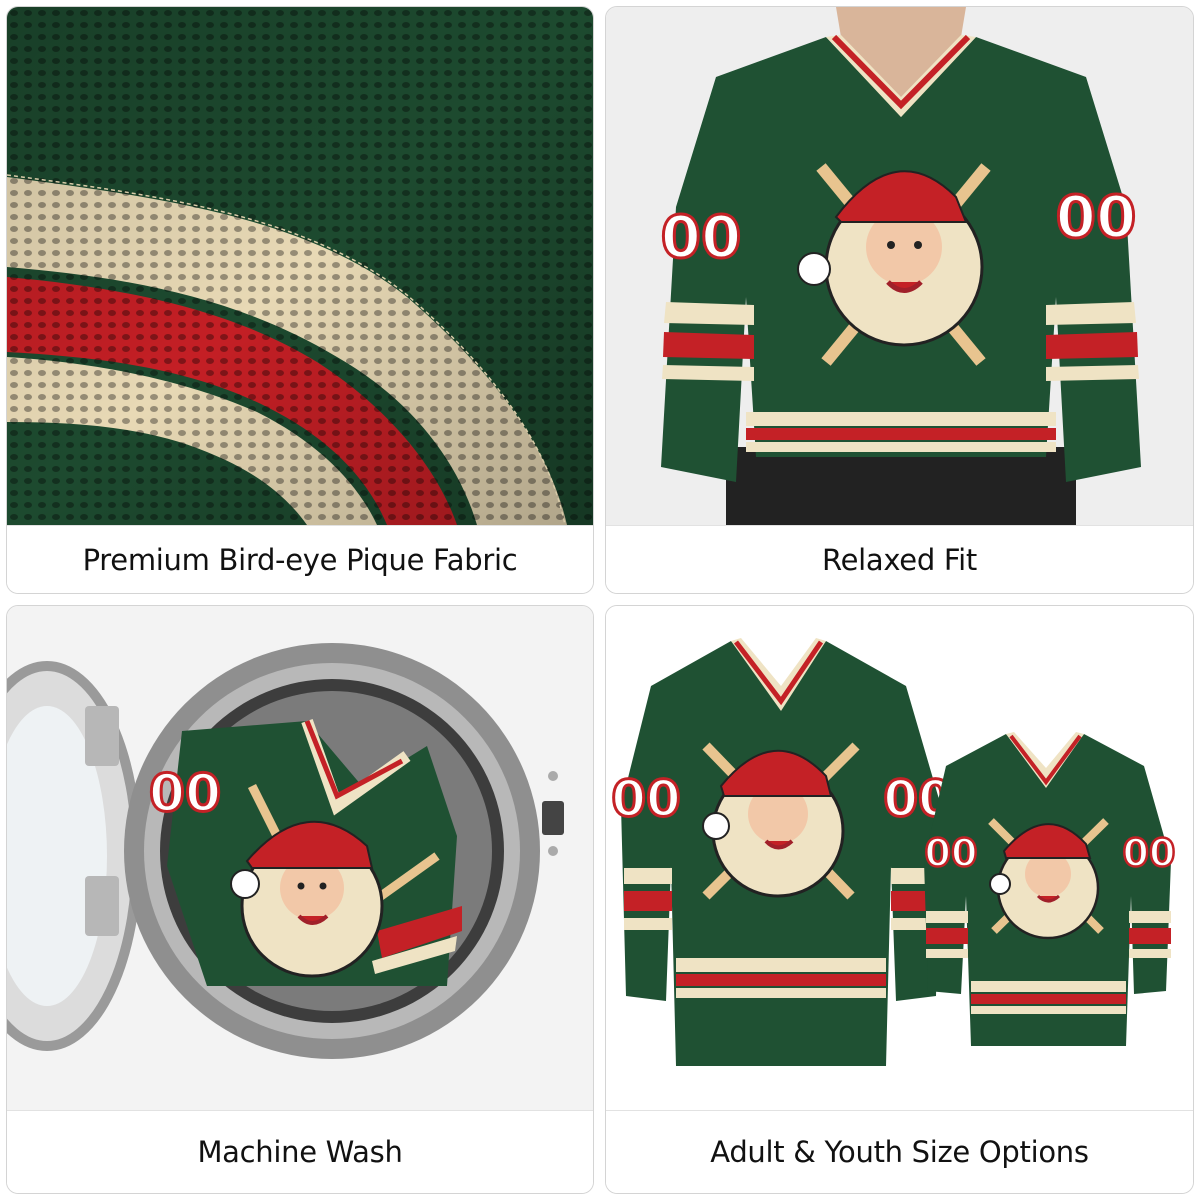 This screenshot has width=1200, height=1200. Describe the element at coordinates (300, 559) in the screenshot. I see `feature-caption: Premium Bird-eye Pique Fabric` at that location.